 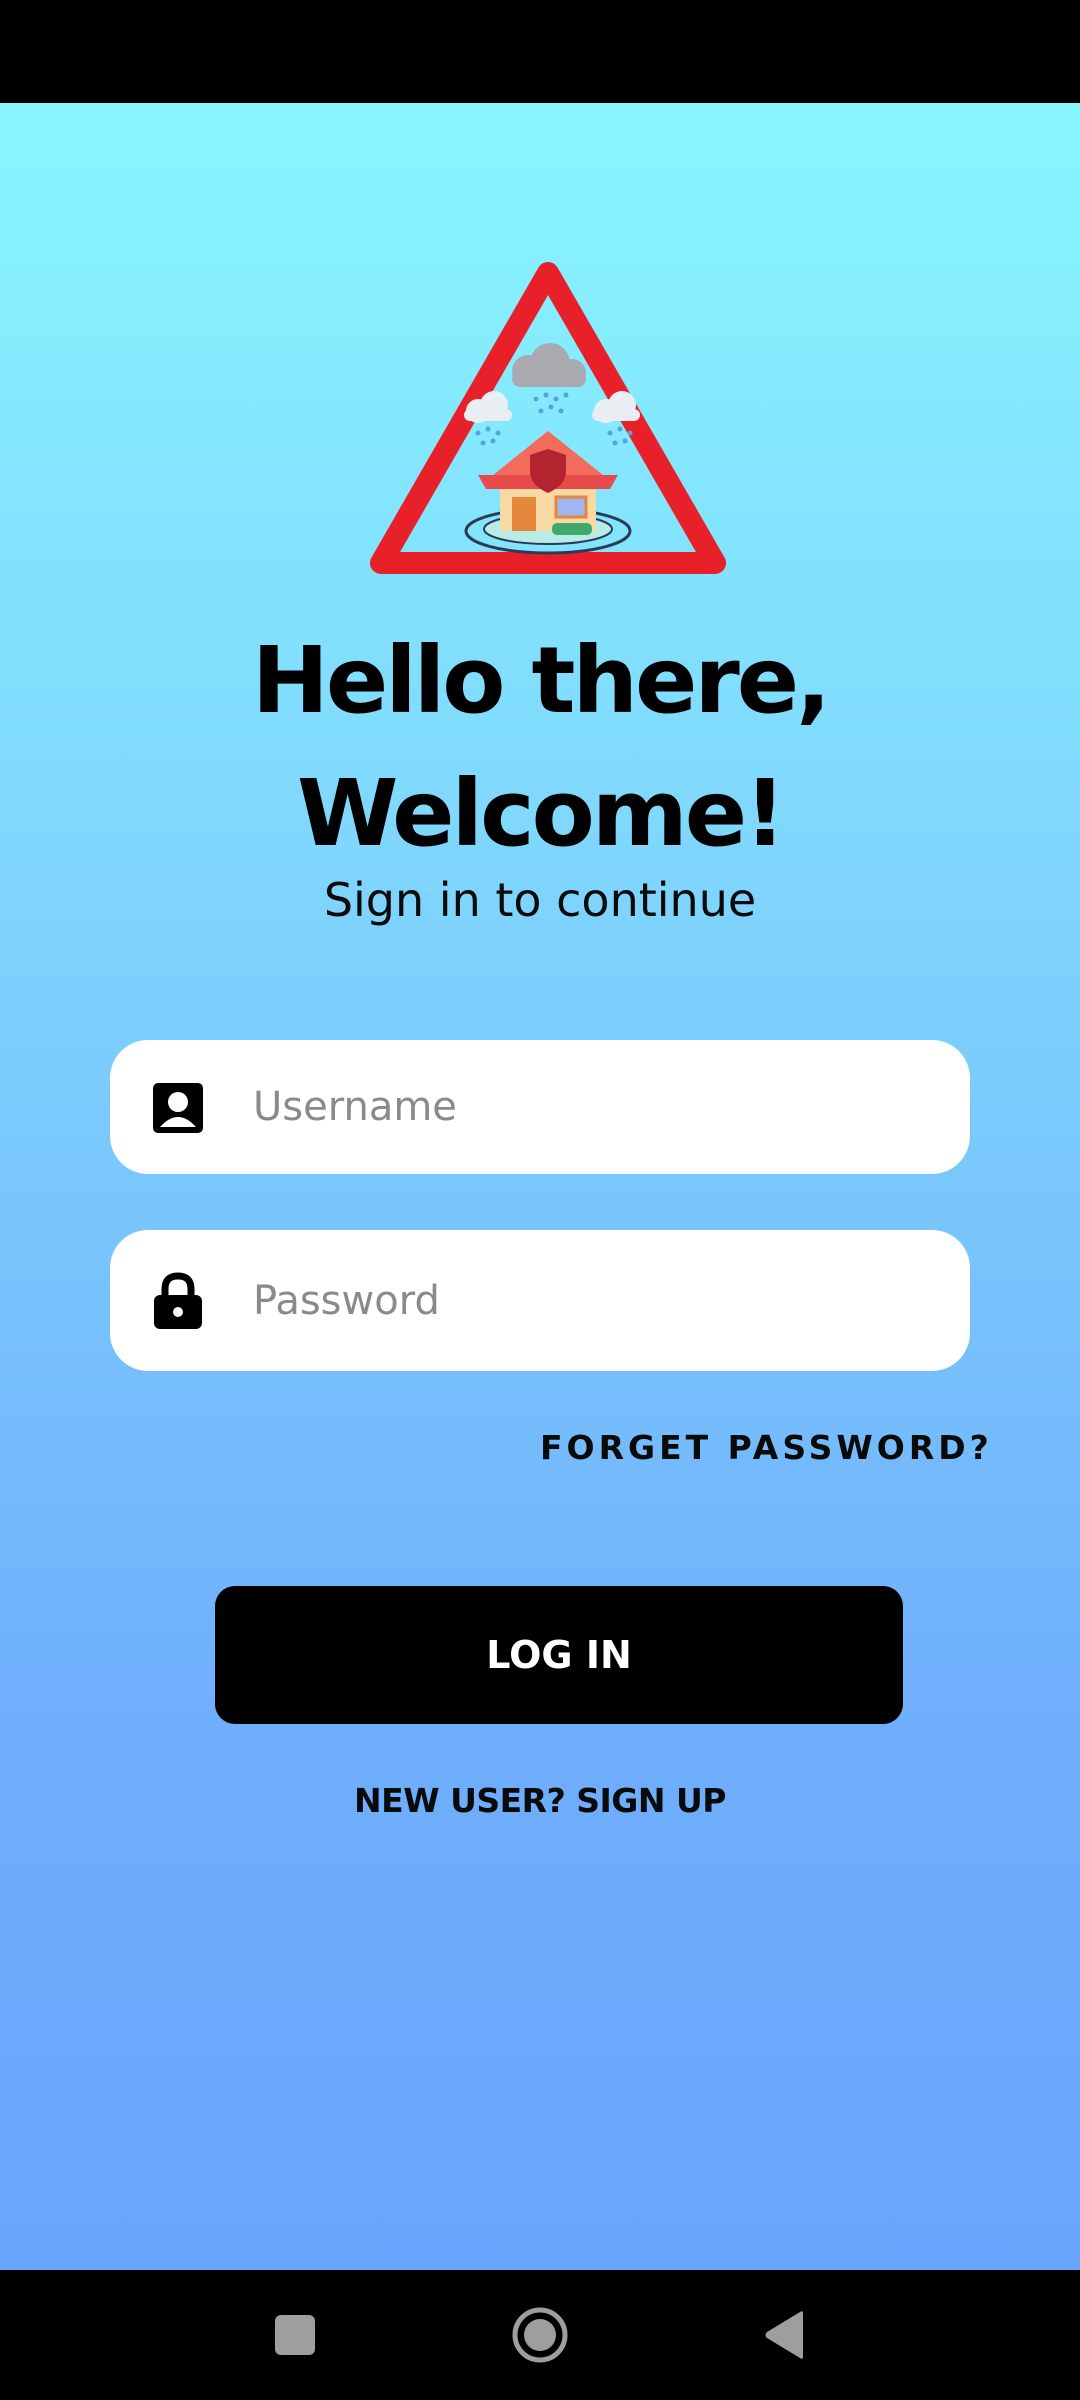 What do you see at coordinates (540, 900) in the screenshot?
I see `subtitle: Sign in to continue` at bounding box center [540, 900].